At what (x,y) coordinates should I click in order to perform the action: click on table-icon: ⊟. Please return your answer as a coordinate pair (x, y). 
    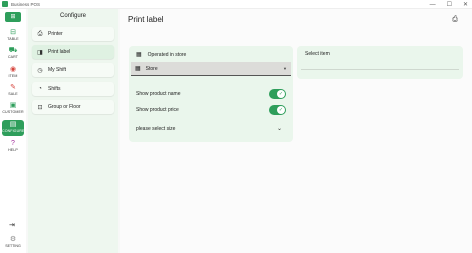
    Looking at the image, I should click on (13, 32).